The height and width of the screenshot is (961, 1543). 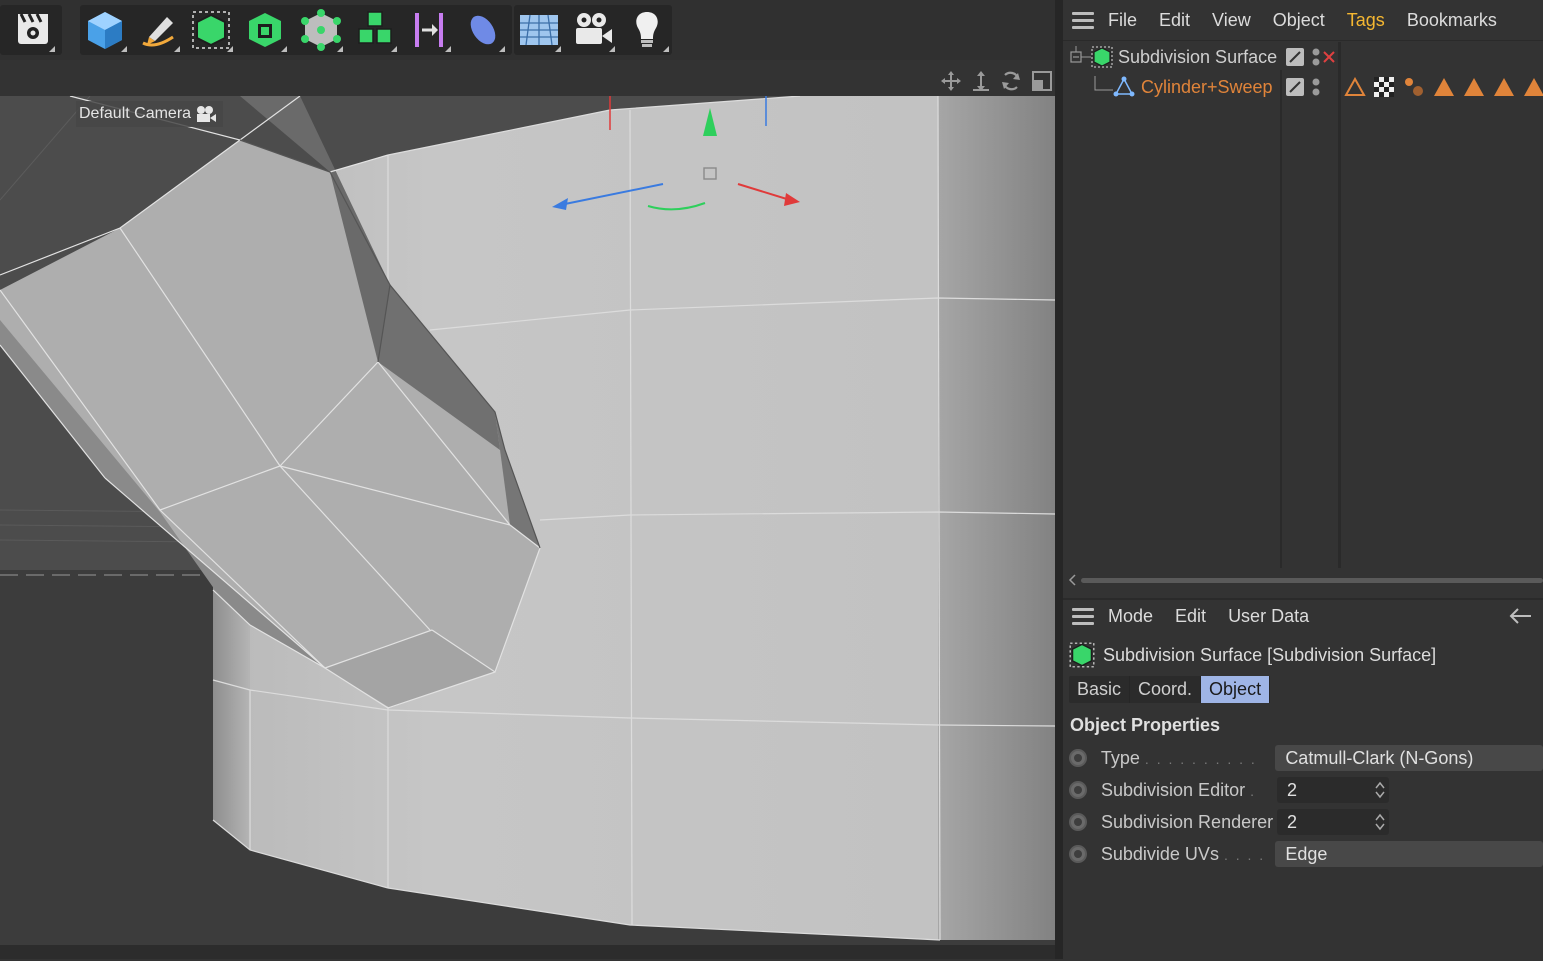 What do you see at coordinates (1299, 20) in the screenshot?
I see `menu-object: Object` at bounding box center [1299, 20].